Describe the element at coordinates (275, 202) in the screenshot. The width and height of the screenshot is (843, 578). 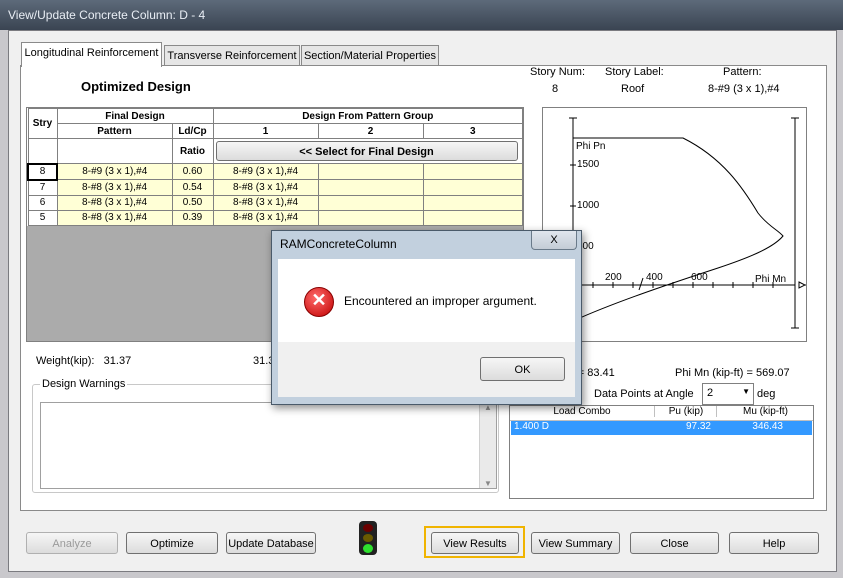
I see `table-row: 6 8-#8 (3 x 1),#4 0.50 8-#8 (3 x 1),#4` at that location.